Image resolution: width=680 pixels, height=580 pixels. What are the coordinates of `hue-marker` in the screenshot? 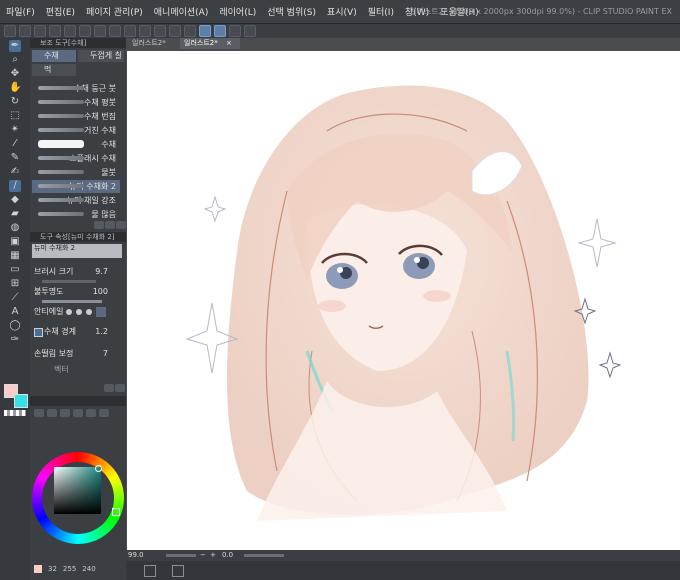 It's located at (116, 512).